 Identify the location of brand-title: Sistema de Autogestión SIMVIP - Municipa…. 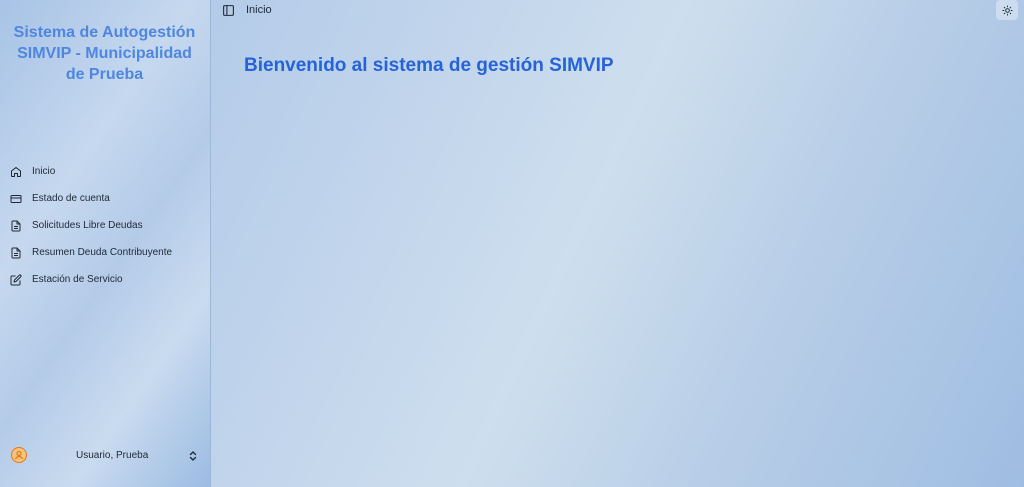
(104, 53).